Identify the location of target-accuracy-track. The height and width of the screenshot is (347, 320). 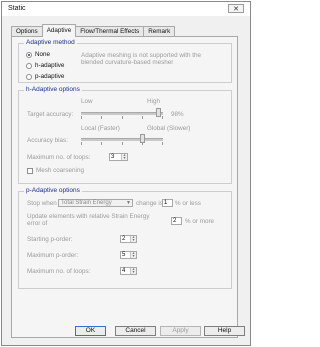
(122, 113).